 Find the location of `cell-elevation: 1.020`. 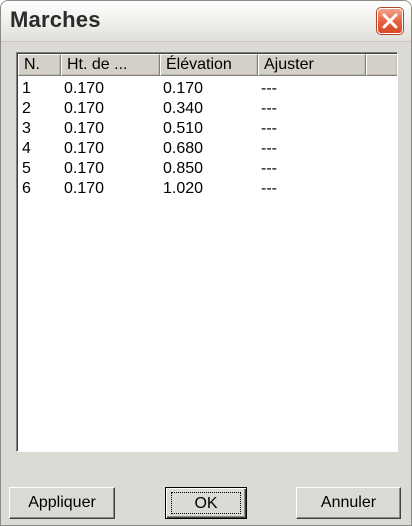

cell-elevation: 1.020 is located at coordinates (183, 188).